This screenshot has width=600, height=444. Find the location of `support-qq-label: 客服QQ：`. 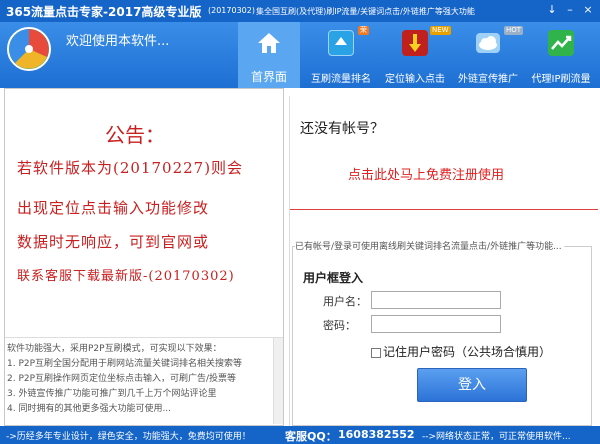

support-qq-label: 客服QQ： is located at coordinates (311, 436).